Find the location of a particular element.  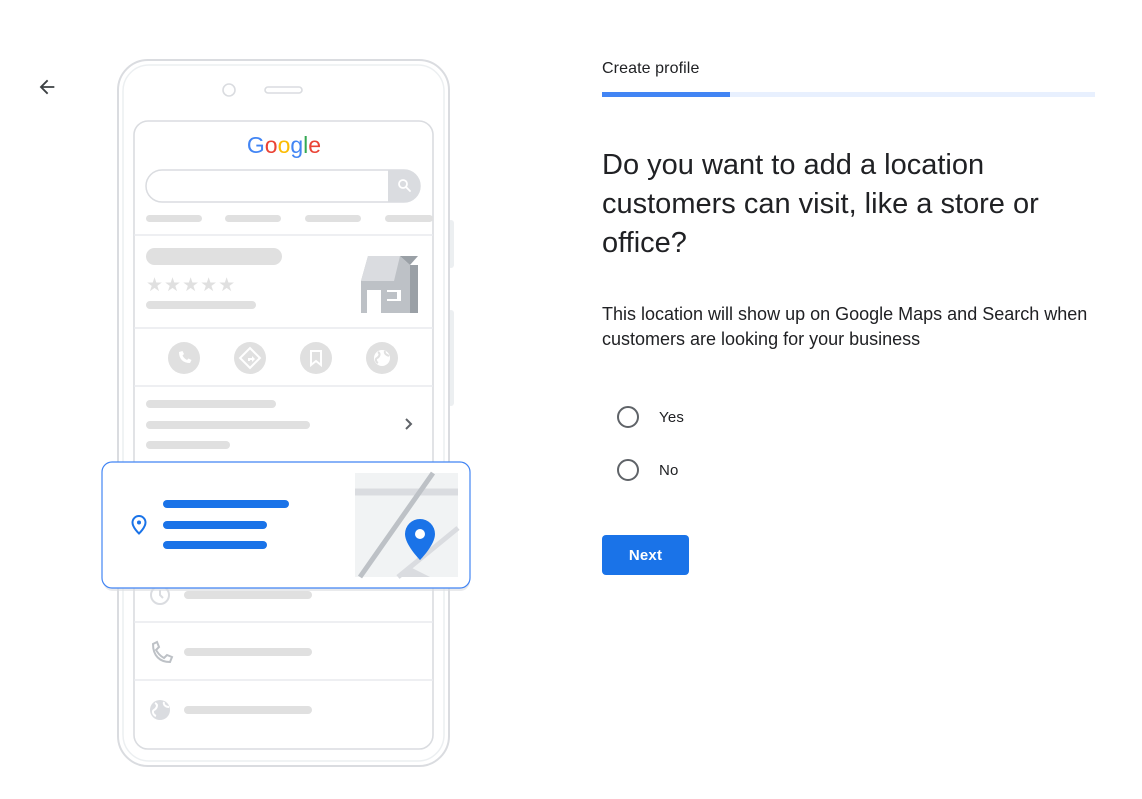

rating-stars: ★★★★★ is located at coordinates (191, 285).